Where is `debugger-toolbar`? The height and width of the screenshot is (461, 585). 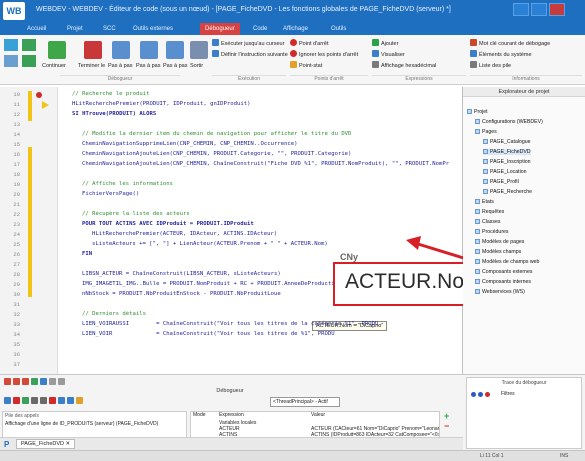 debugger-toolbar is located at coordinates (44, 400).